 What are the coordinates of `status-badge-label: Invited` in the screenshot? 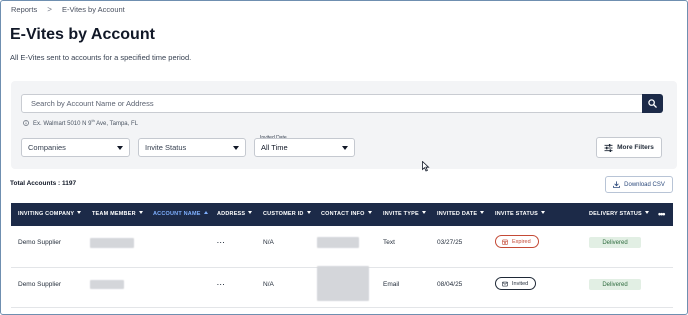 It's located at (520, 283).